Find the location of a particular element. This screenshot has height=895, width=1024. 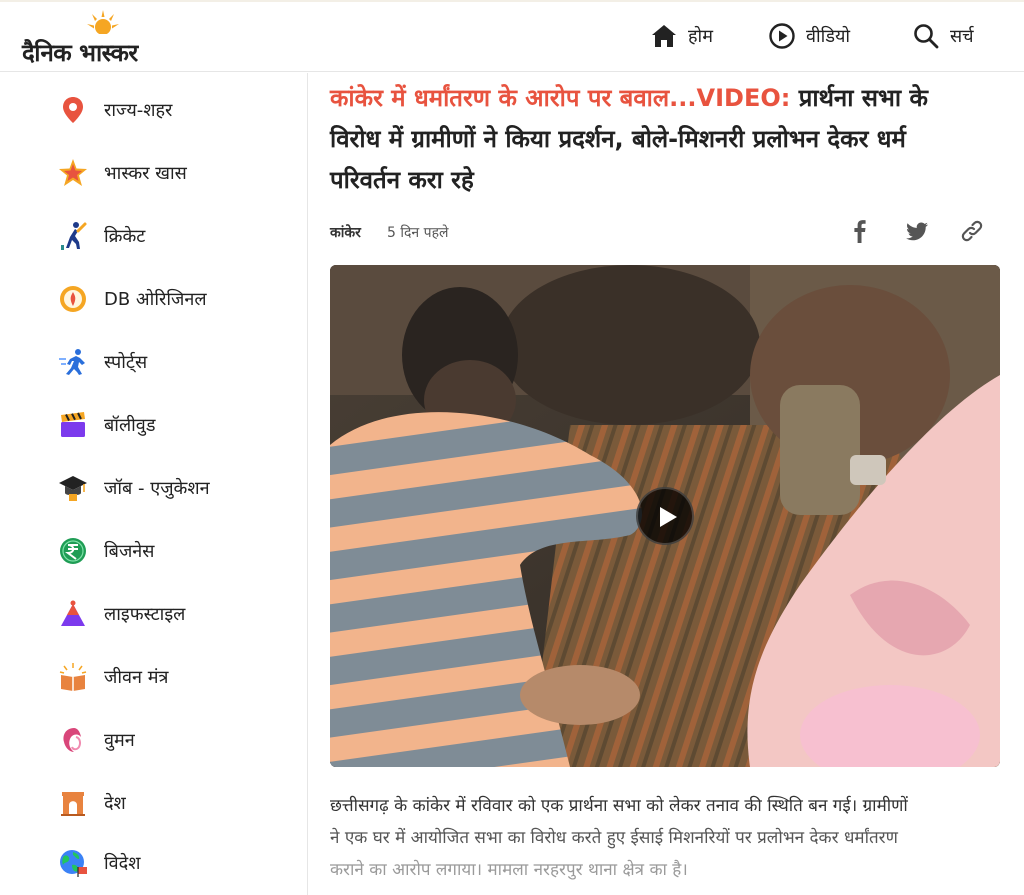

sidebar-item-label: देश is located at coordinates (115, 803).